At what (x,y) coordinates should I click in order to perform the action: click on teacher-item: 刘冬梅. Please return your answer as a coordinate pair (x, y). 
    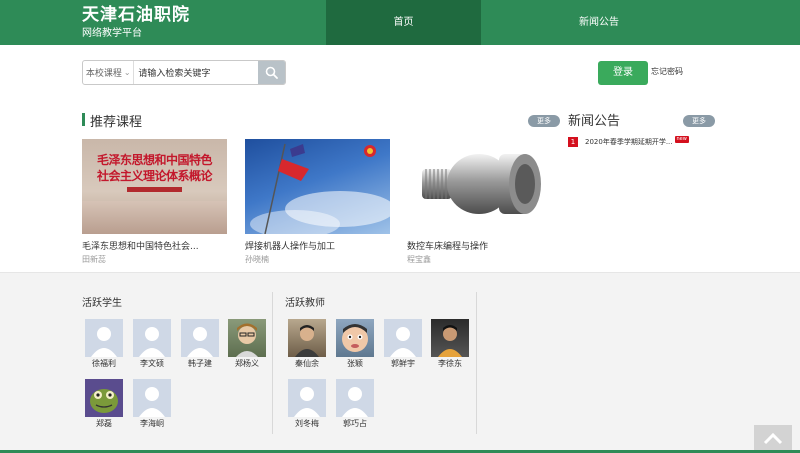
    Looking at the image, I should click on (307, 404).